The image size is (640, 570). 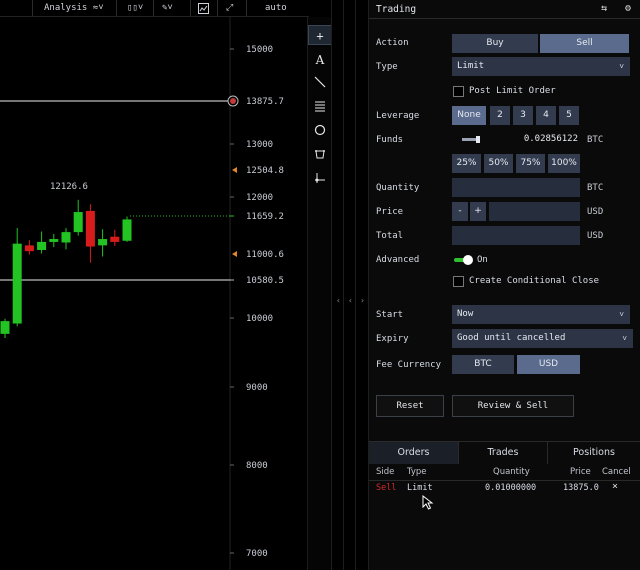 I want to click on percent-75-button: 75%, so click(x=530, y=163).